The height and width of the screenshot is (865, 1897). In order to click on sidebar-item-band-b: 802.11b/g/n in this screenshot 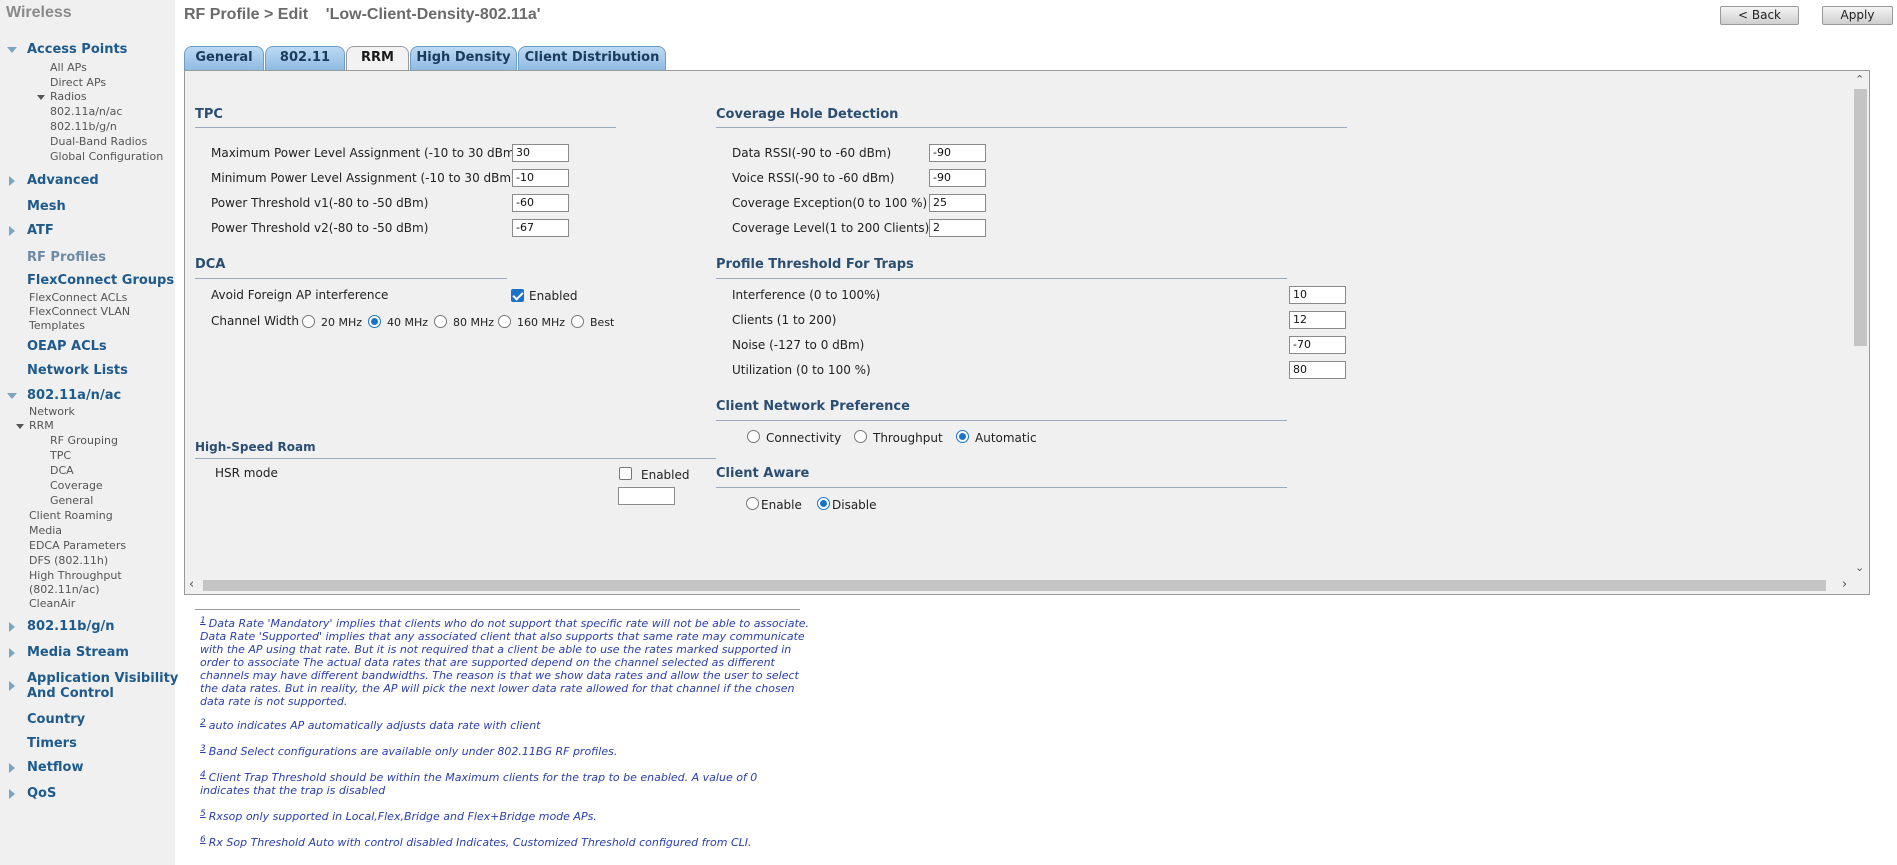, I will do `click(71, 626)`.